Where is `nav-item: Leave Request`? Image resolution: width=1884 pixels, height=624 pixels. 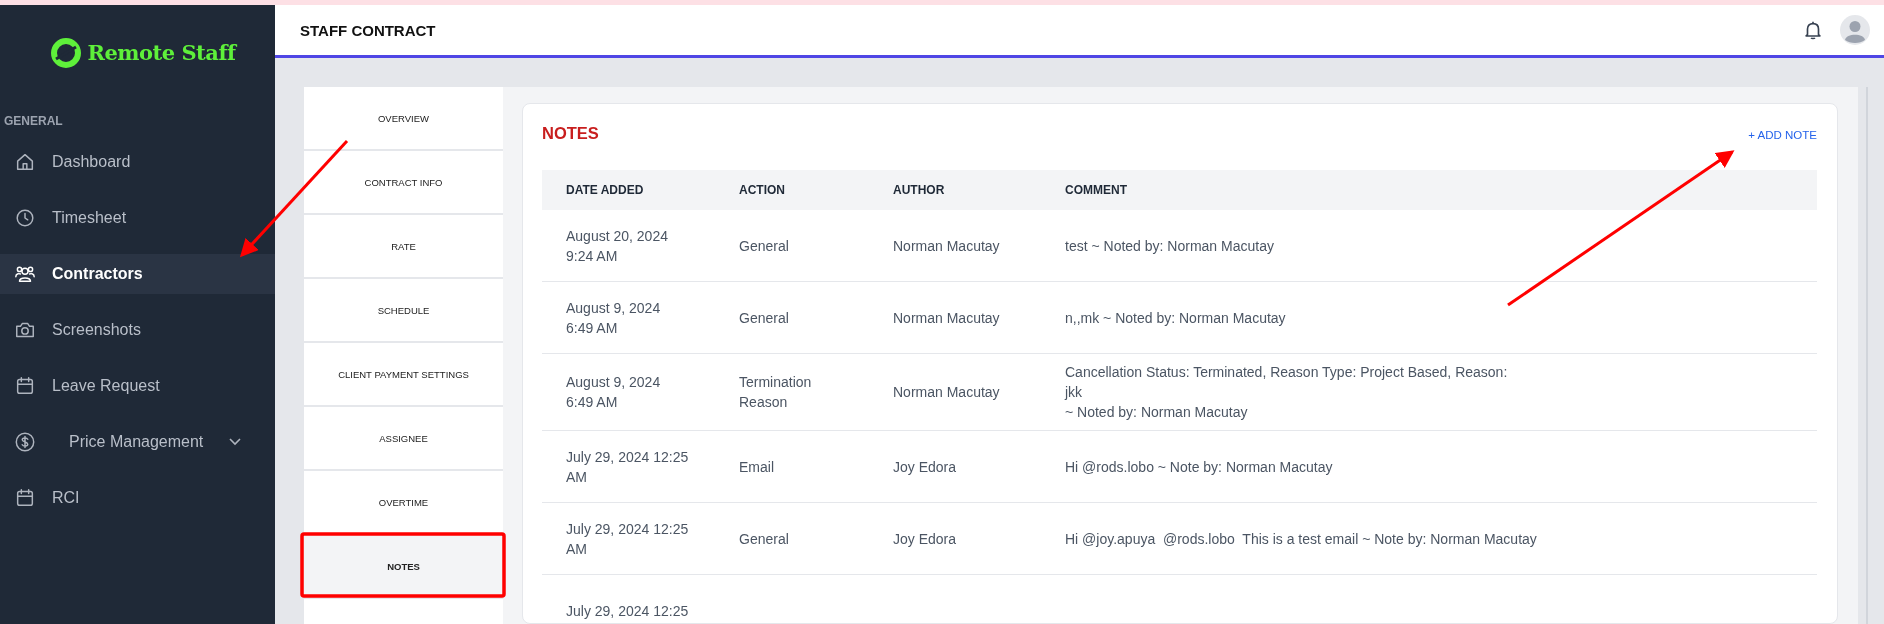 nav-item: Leave Request is located at coordinates (137, 386).